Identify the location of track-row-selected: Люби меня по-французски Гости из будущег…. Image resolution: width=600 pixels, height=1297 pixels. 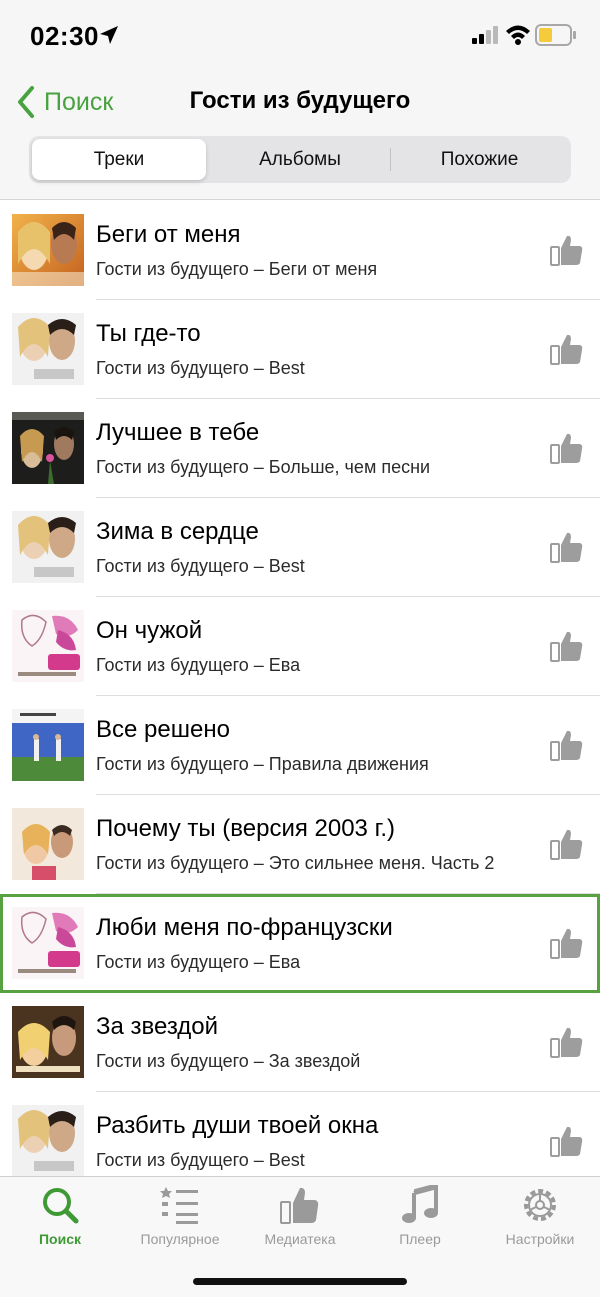
(300, 943).